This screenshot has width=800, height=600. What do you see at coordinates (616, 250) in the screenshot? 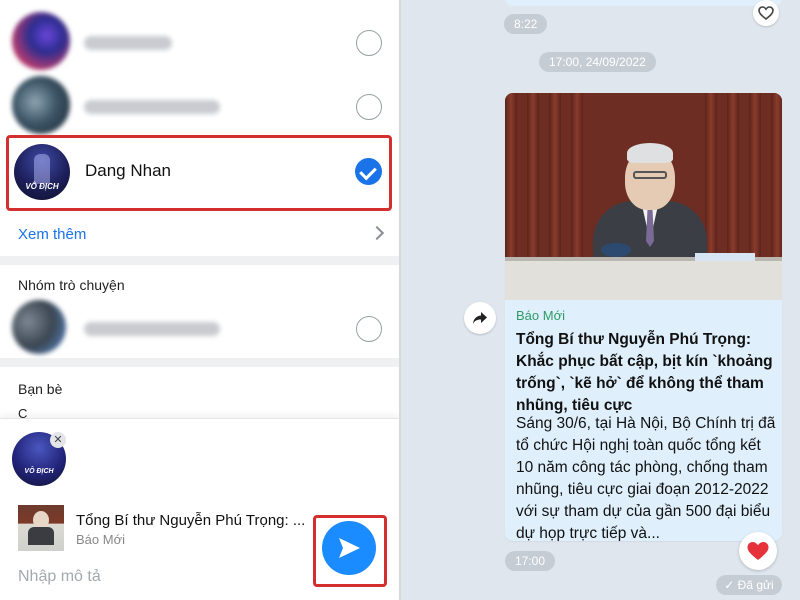
I see `microphone` at bounding box center [616, 250].